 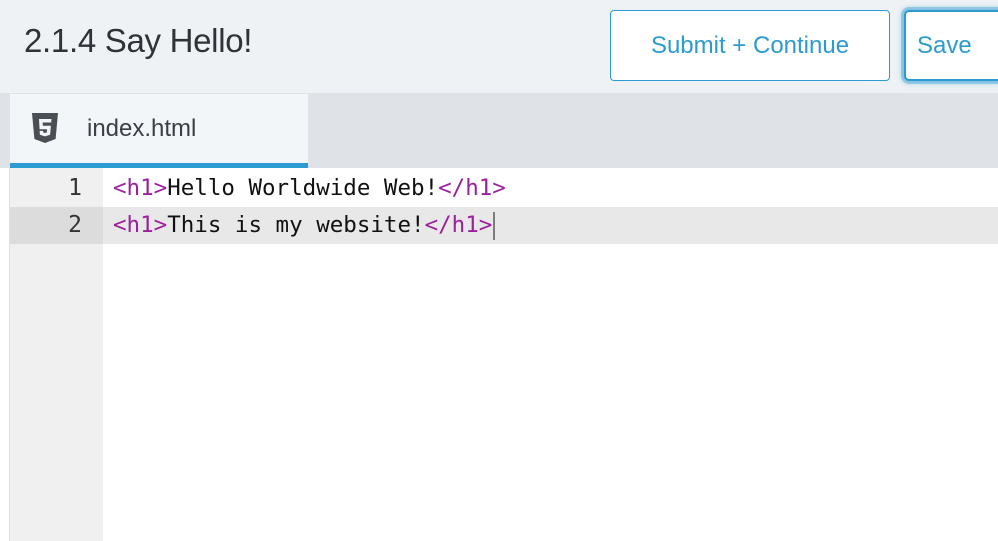 What do you see at coordinates (75, 188) in the screenshot?
I see `line-number: 1` at bounding box center [75, 188].